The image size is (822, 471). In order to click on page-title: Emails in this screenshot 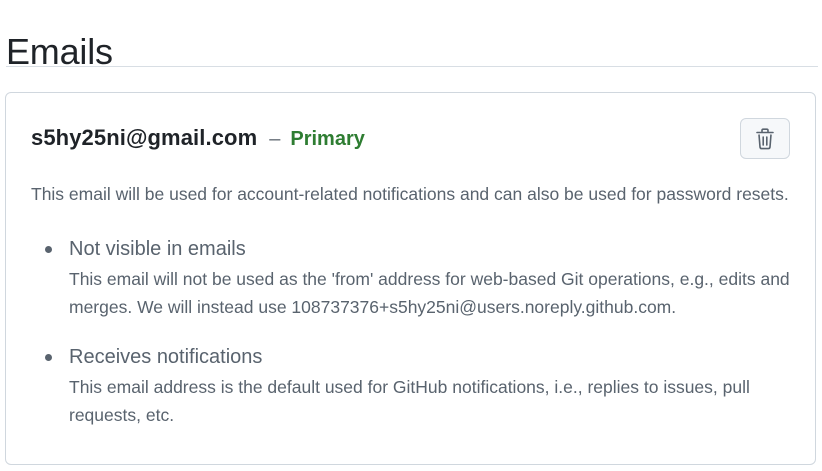, I will do `click(59, 52)`.